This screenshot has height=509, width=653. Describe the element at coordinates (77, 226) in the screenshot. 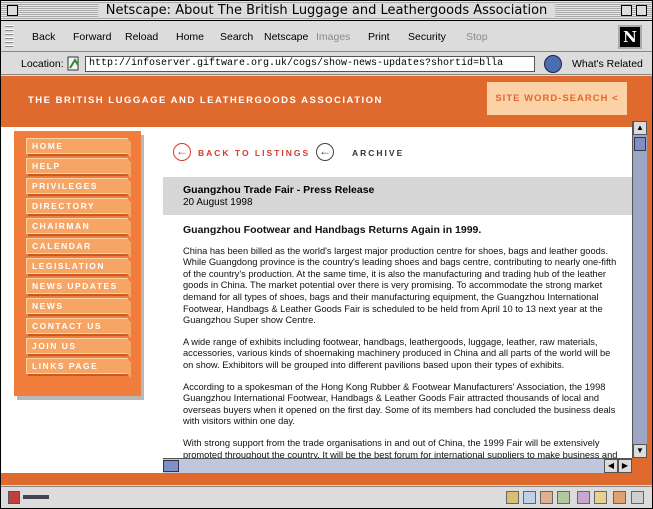

I see `nav-item-chairman: CHAIRMAN` at that location.